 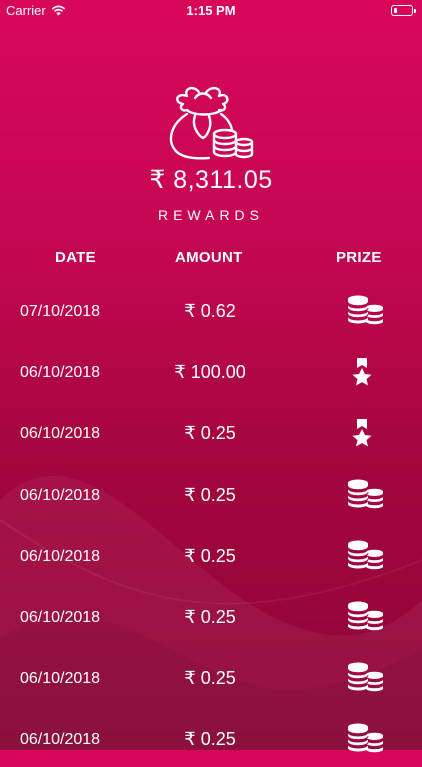 What do you see at coordinates (210, 311) in the screenshot?
I see `reward-amount: ₹ 0.62` at bounding box center [210, 311].